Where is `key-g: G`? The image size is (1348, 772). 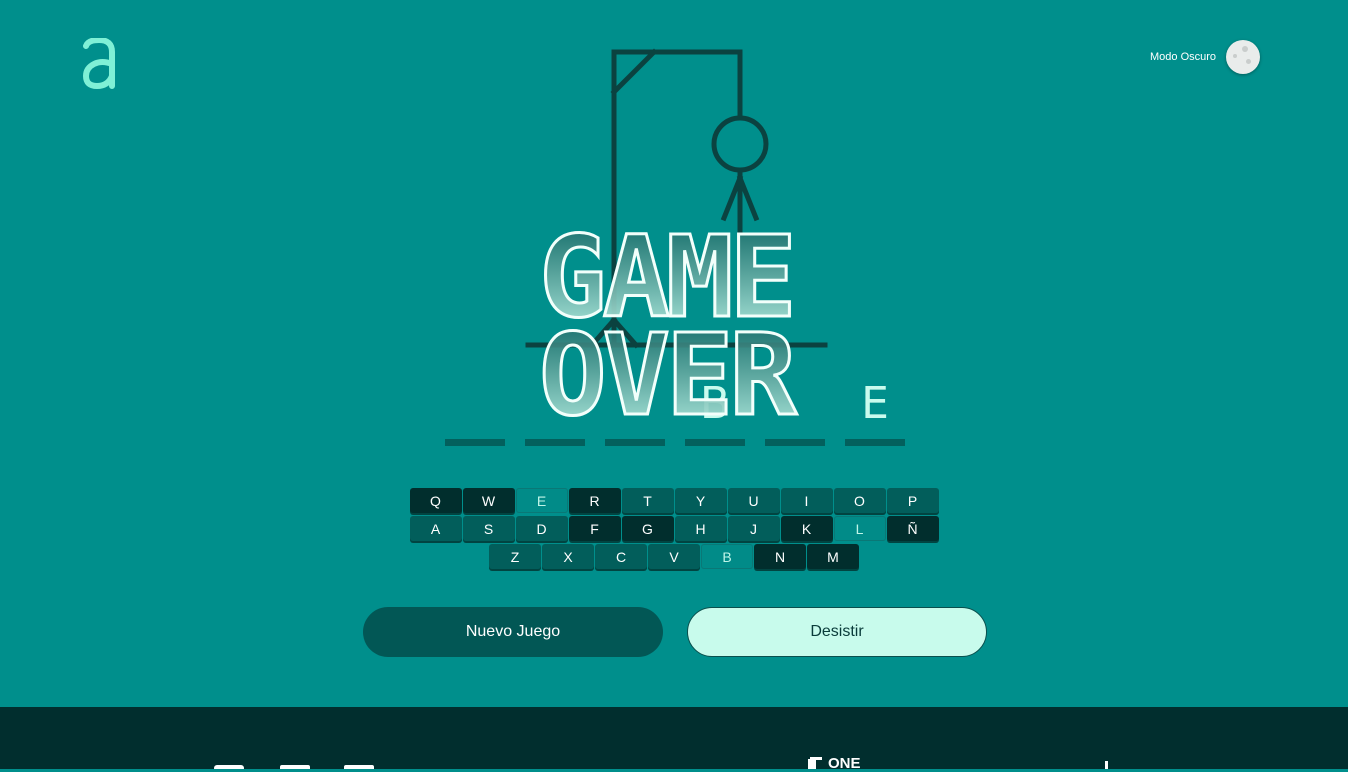
key-g: G is located at coordinates (647, 528).